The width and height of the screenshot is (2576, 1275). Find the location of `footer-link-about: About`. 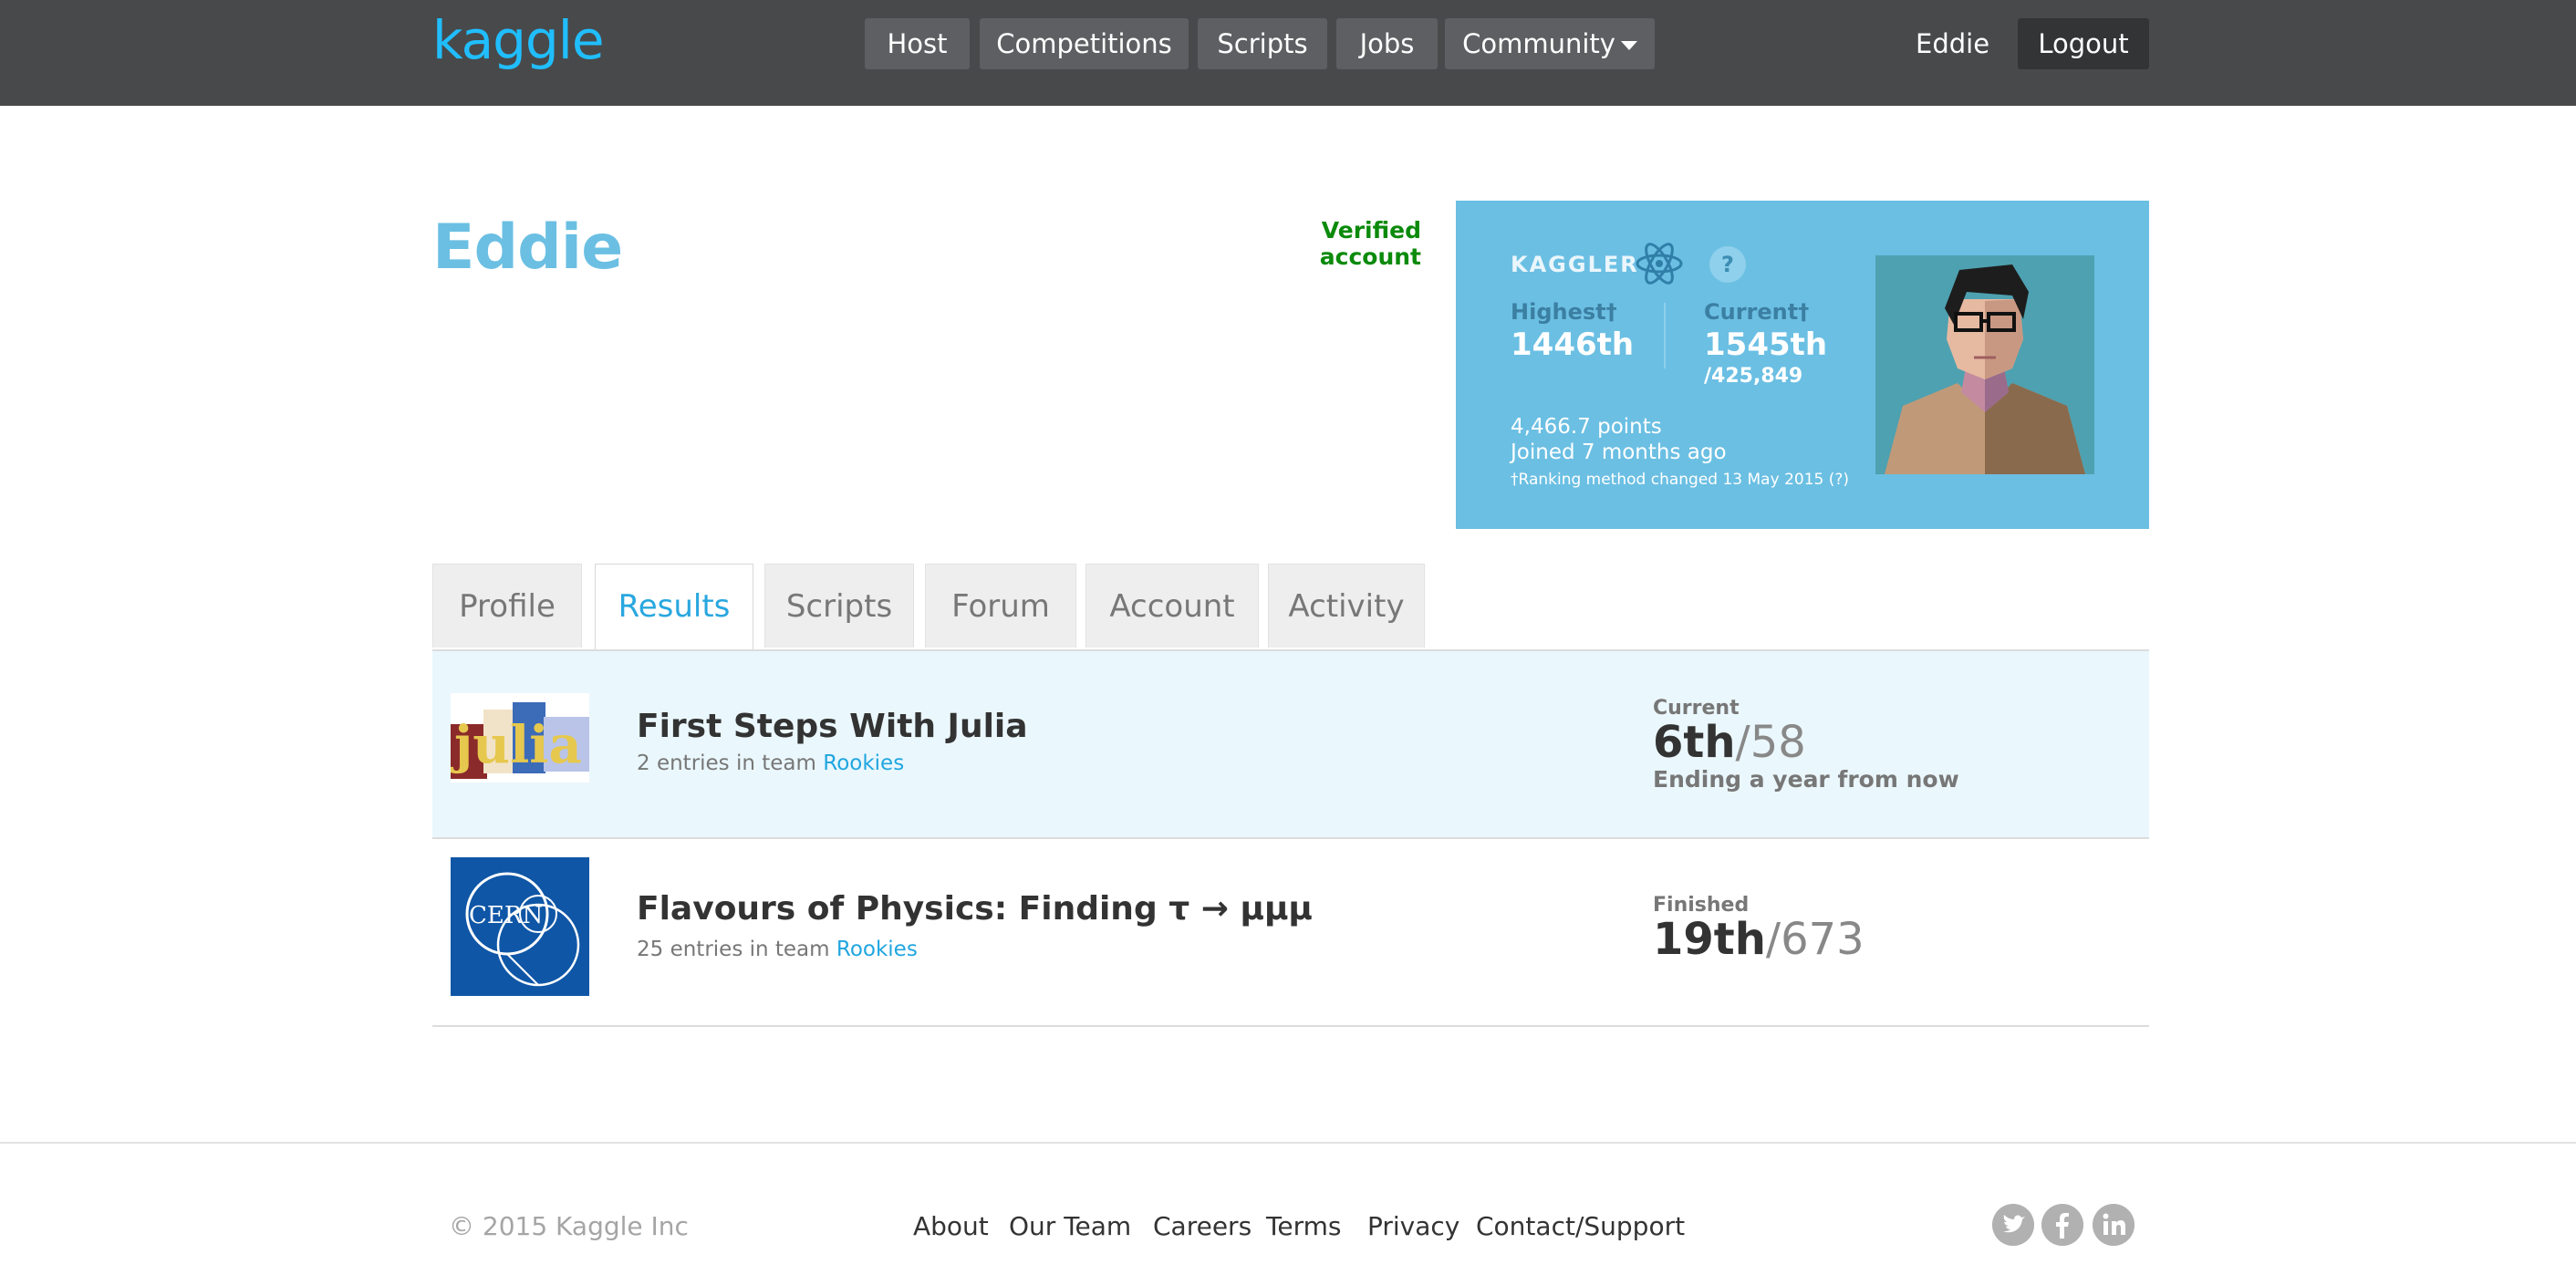

footer-link-about: About is located at coordinates (951, 1226).